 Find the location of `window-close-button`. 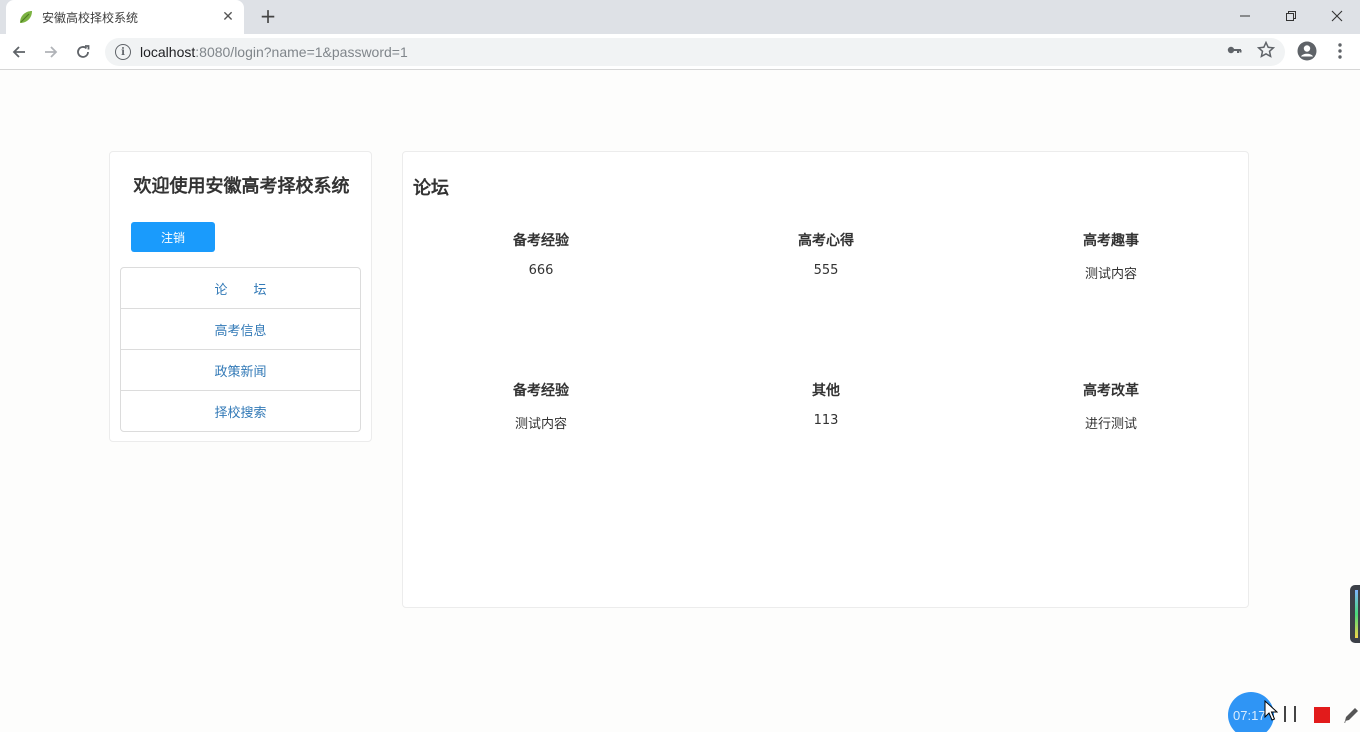

window-close-button is located at coordinates (1337, 16).